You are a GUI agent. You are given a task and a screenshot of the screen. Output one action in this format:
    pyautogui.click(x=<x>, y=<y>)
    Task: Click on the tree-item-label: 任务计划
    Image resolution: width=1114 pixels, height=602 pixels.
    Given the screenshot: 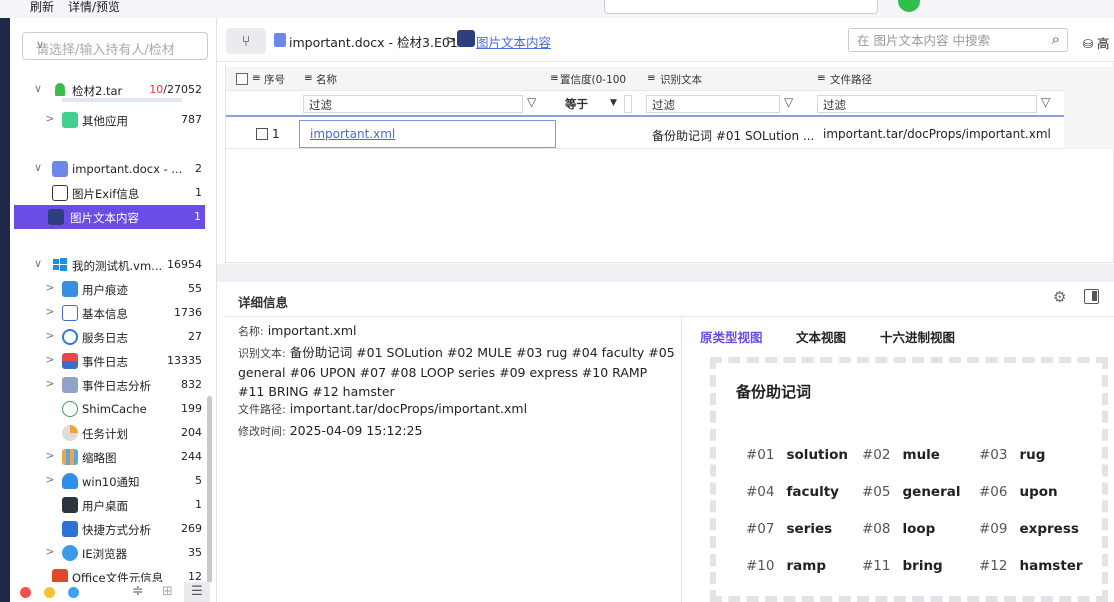 What is the action you would take?
    pyautogui.click(x=105, y=434)
    